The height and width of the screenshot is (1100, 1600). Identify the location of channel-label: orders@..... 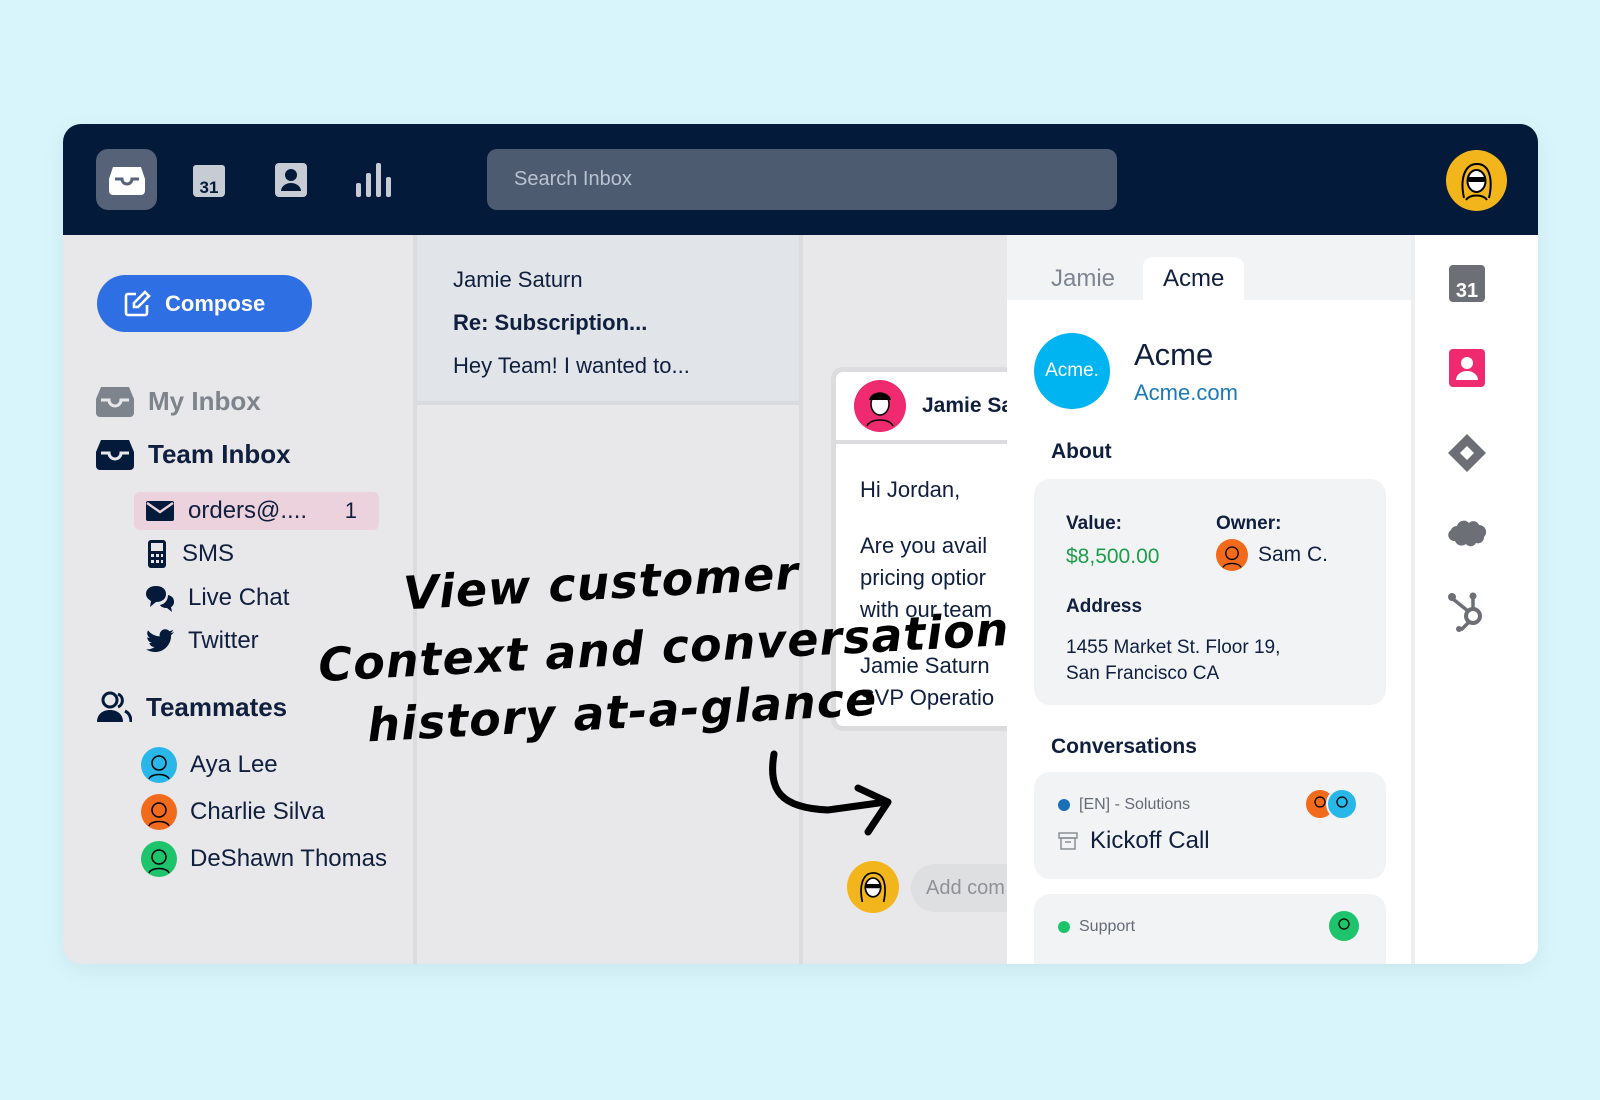
(248, 510).